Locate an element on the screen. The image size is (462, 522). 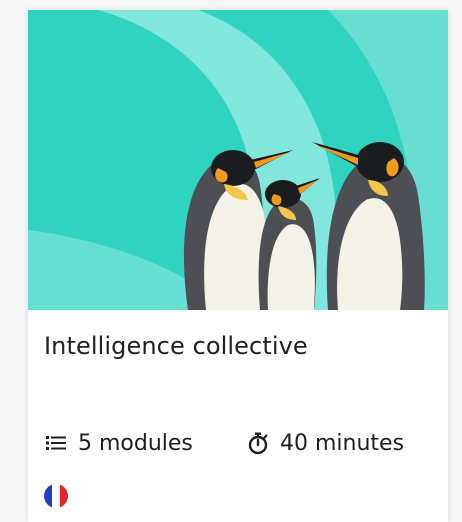
stopwatch-icon is located at coordinates (258, 443).